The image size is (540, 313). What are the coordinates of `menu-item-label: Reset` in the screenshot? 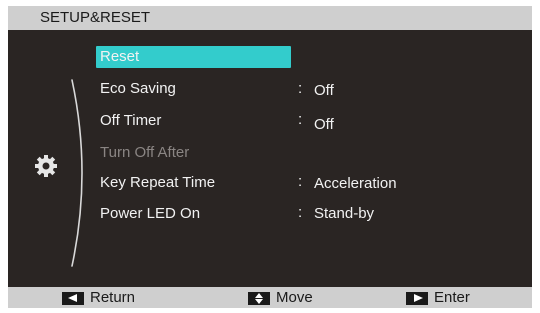 It's located at (120, 56).